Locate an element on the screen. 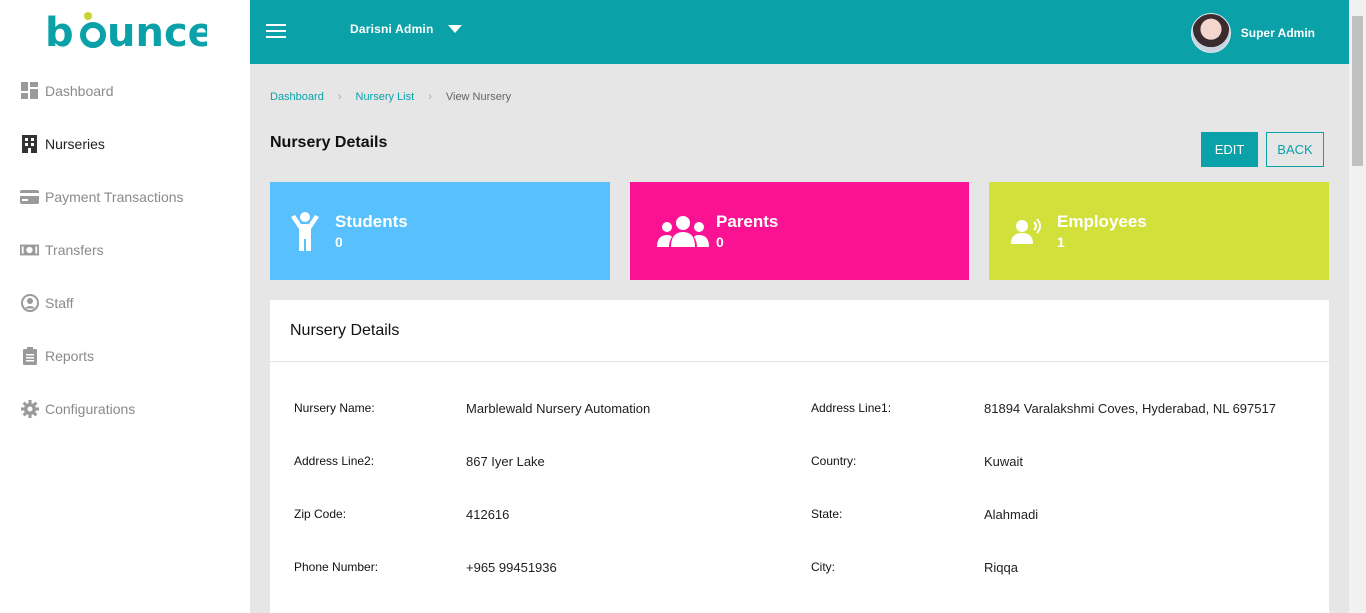 The width and height of the screenshot is (1366, 613). field-label: Address Line1: is located at coordinates (851, 408).